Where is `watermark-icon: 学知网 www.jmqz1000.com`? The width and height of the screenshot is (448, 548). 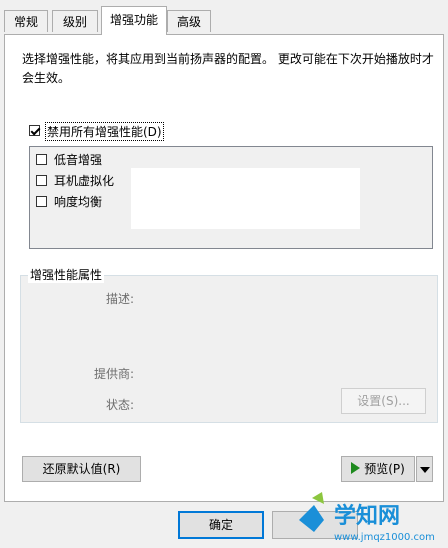 watermark-icon: 学知网 www.jmqz1000.com is located at coordinates (367, 517).